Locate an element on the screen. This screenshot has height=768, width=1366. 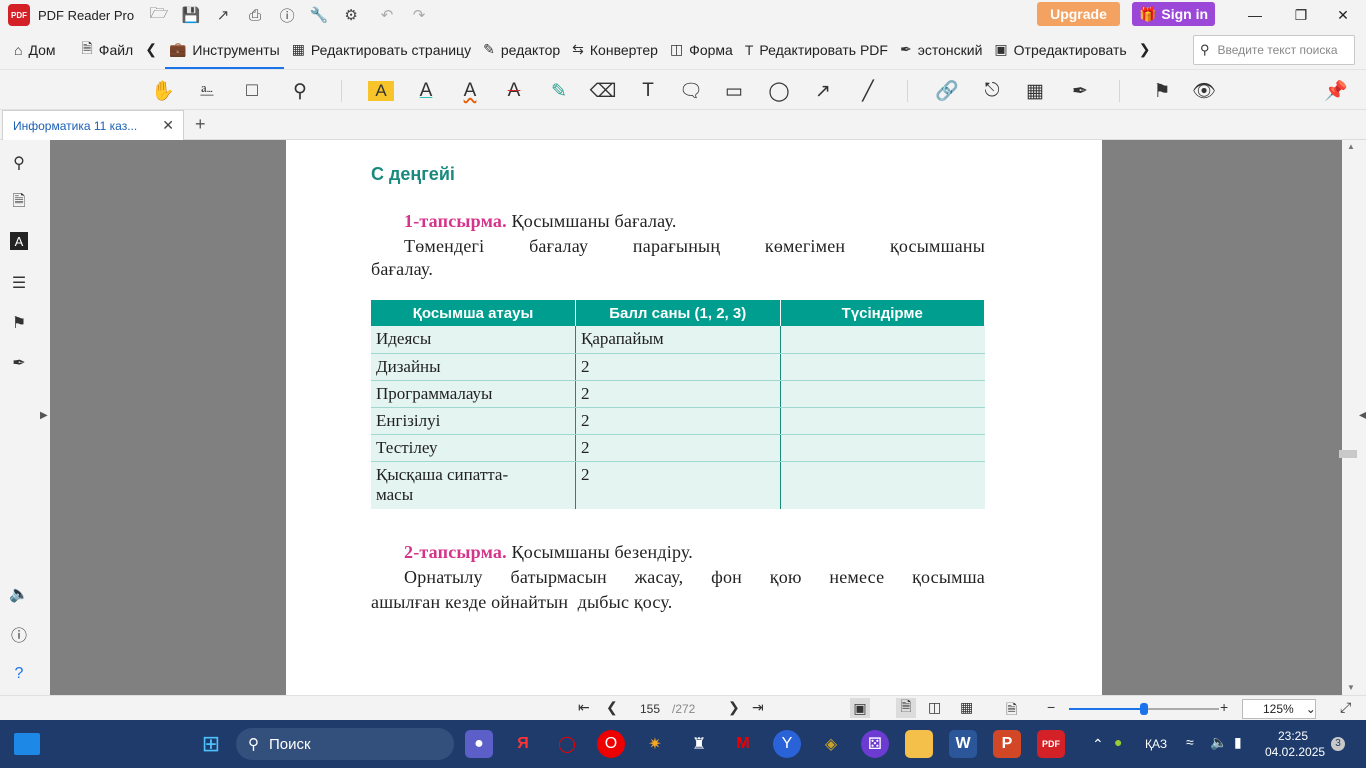
note-icon: 🗨 is located at coordinates (691, 91).